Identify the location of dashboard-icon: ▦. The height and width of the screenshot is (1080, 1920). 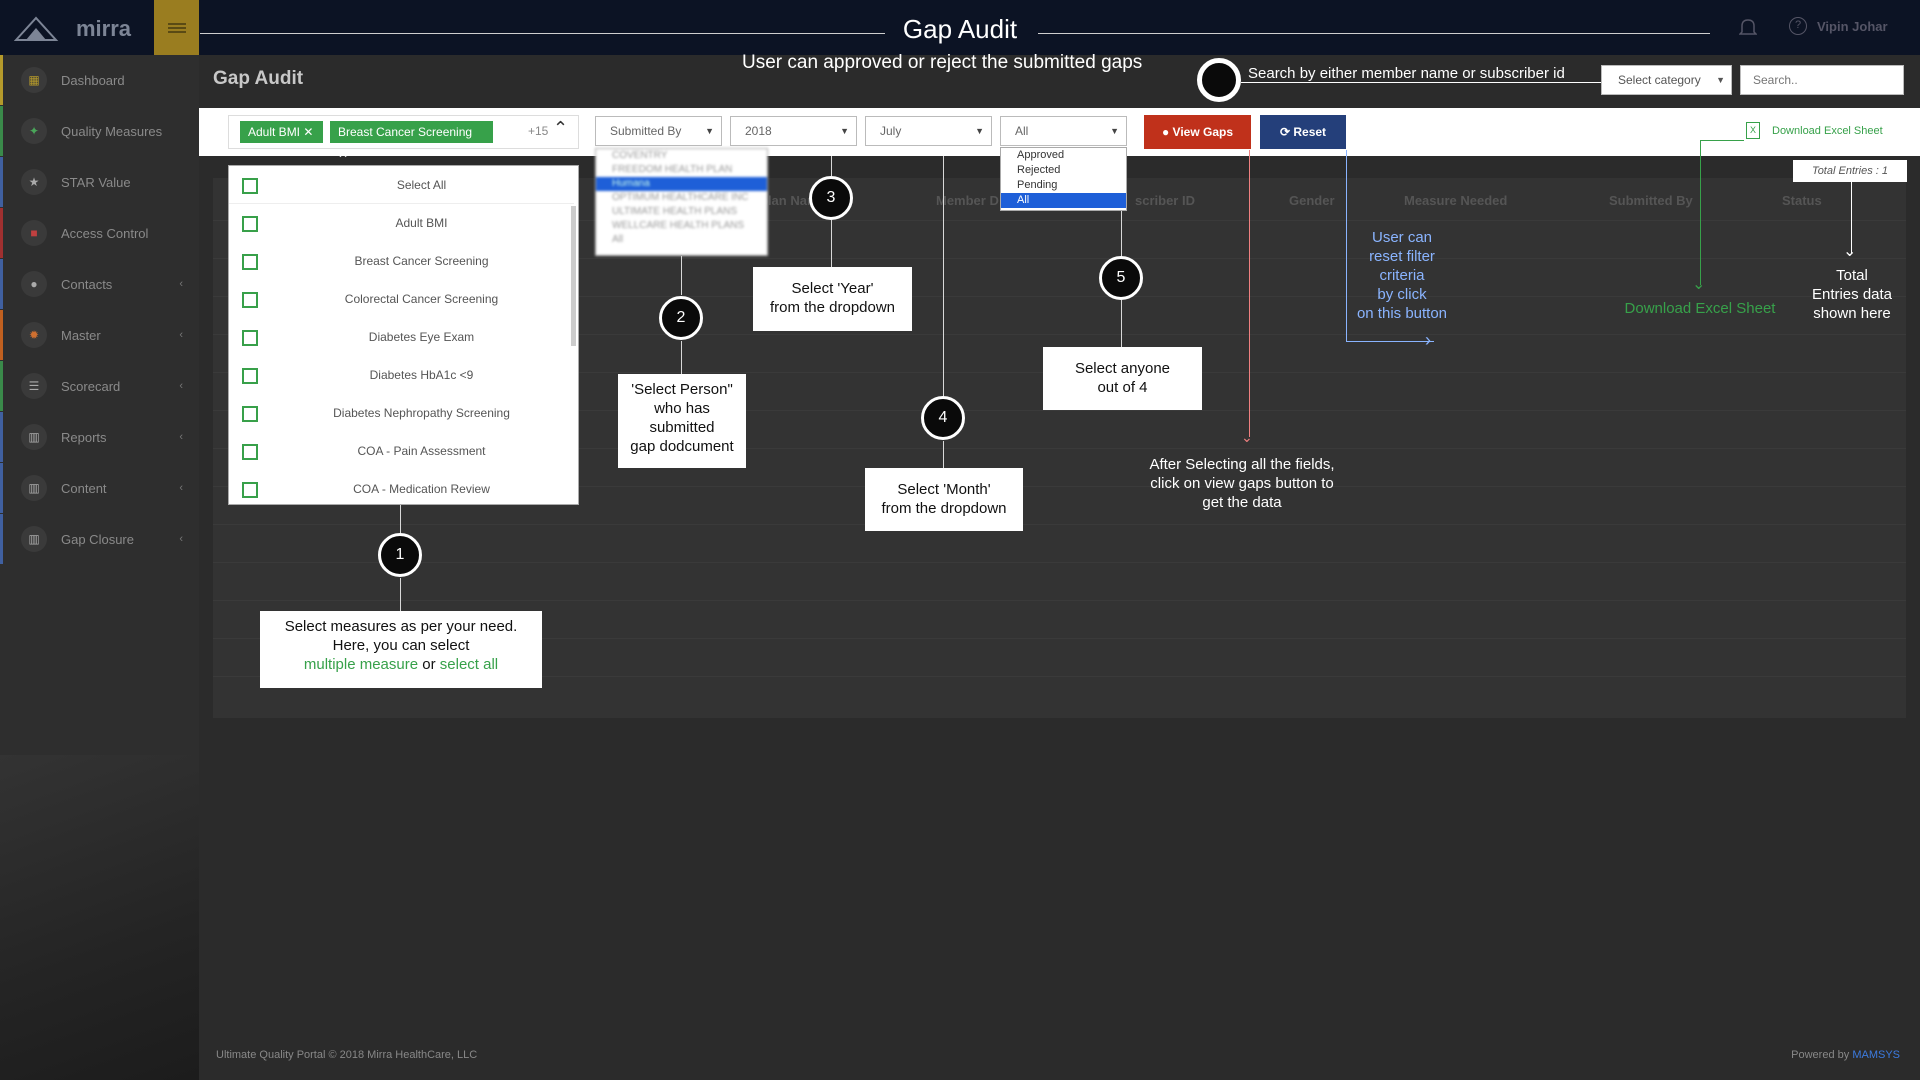
(34, 80).